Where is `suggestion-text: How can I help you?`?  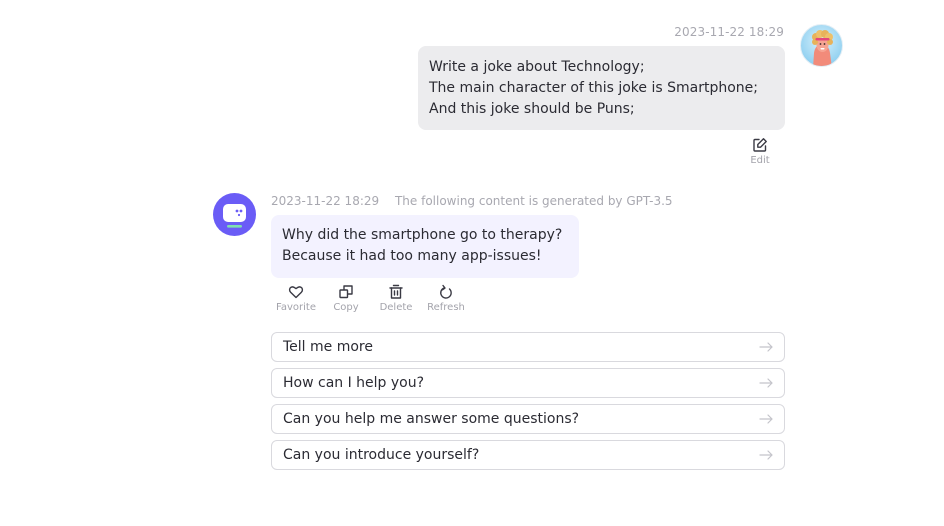
suggestion-text: How can I help you? is located at coordinates (354, 383).